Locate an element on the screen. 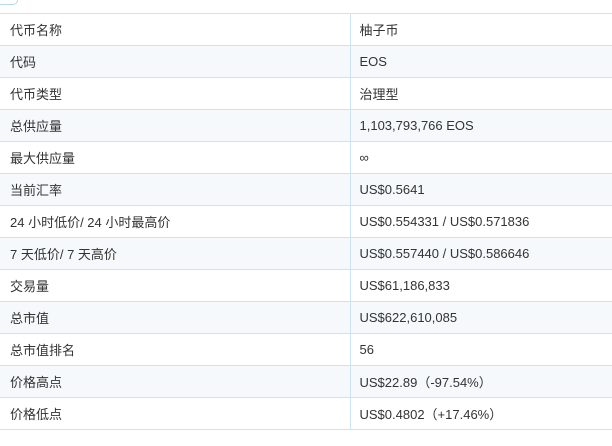 The height and width of the screenshot is (446, 612). table-row-total-supply: 总供应量 1,103,793,766 EOS is located at coordinates (306, 125).